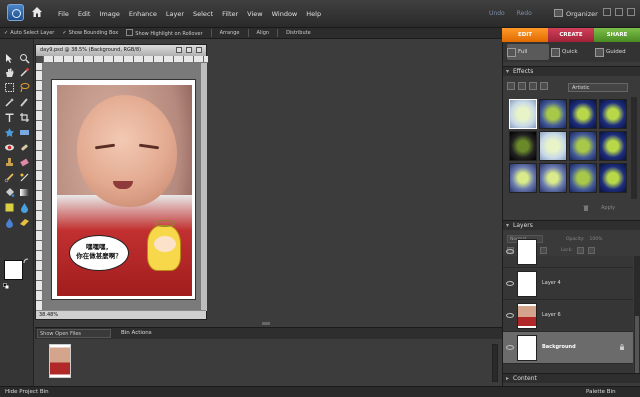 The width and height of the screenshot is (640, 397). I want to click on healing-brush-tool-icon, so click(24, 147).